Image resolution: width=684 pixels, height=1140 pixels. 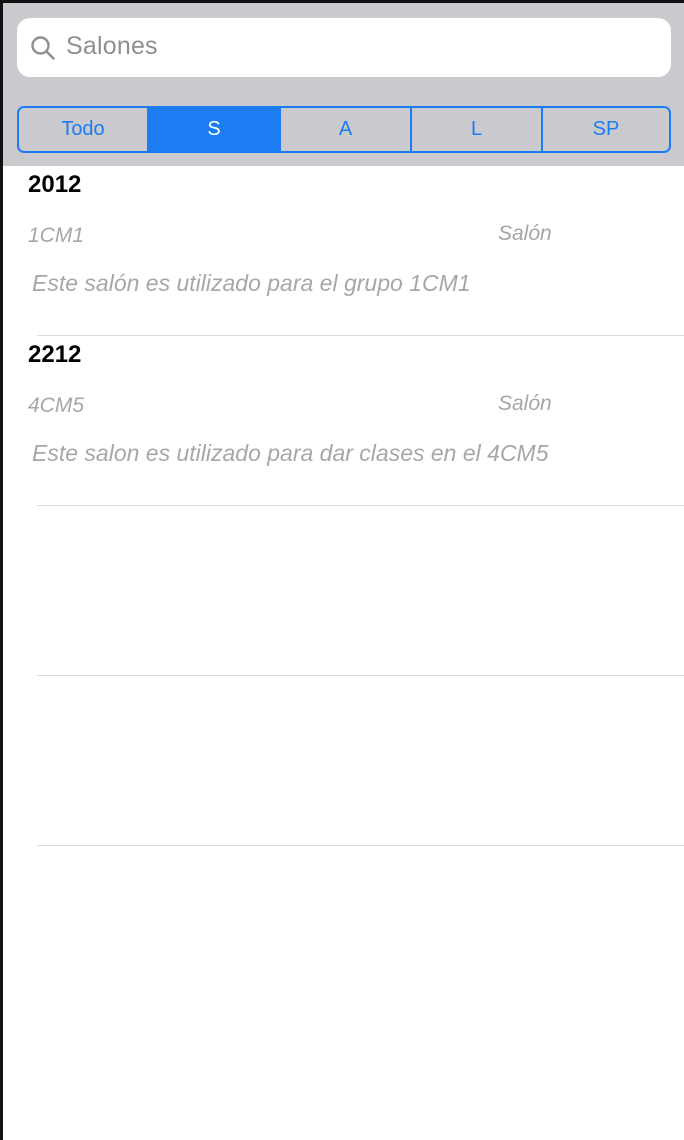 What do you see at coordinates (605, 129) in the screenshot?
I see `segment-sp: SP` at bounding box center [605, 129].